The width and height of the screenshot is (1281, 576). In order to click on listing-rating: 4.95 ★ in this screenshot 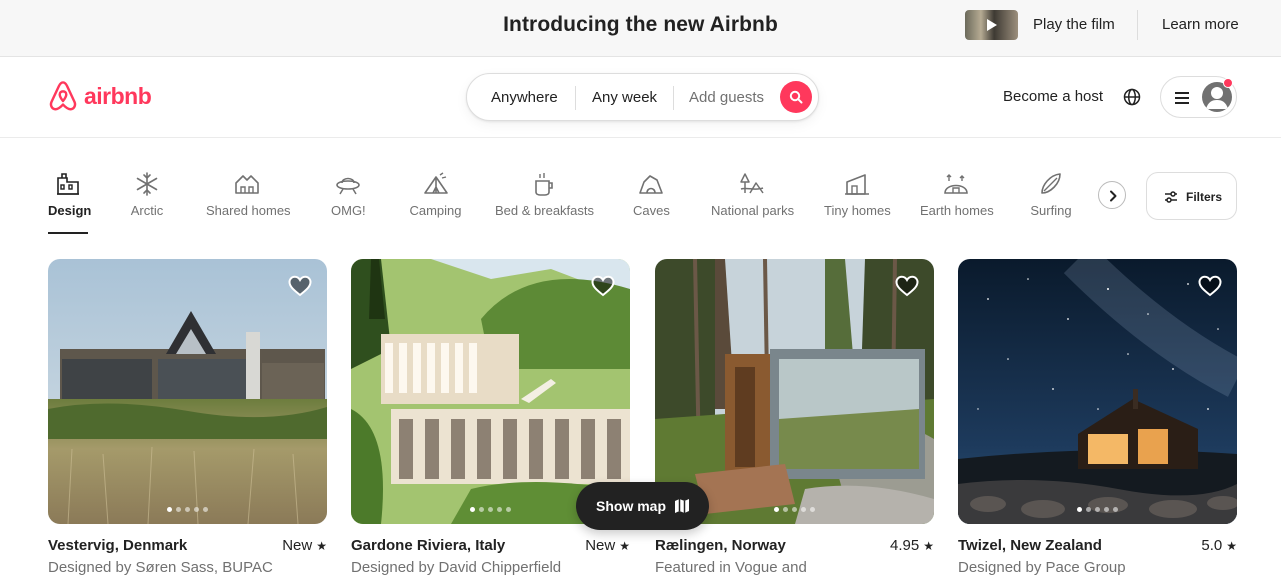, I will do `click(912, 545)`.